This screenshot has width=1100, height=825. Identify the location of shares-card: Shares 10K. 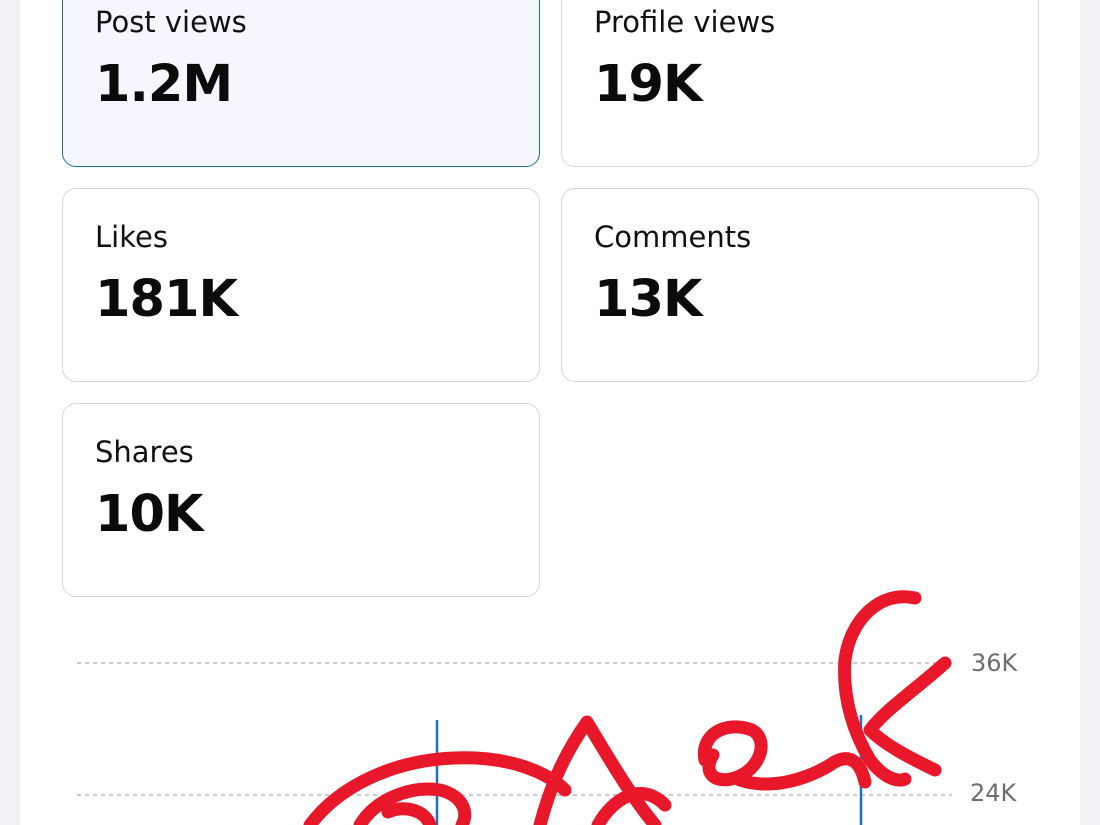
(301, 500).